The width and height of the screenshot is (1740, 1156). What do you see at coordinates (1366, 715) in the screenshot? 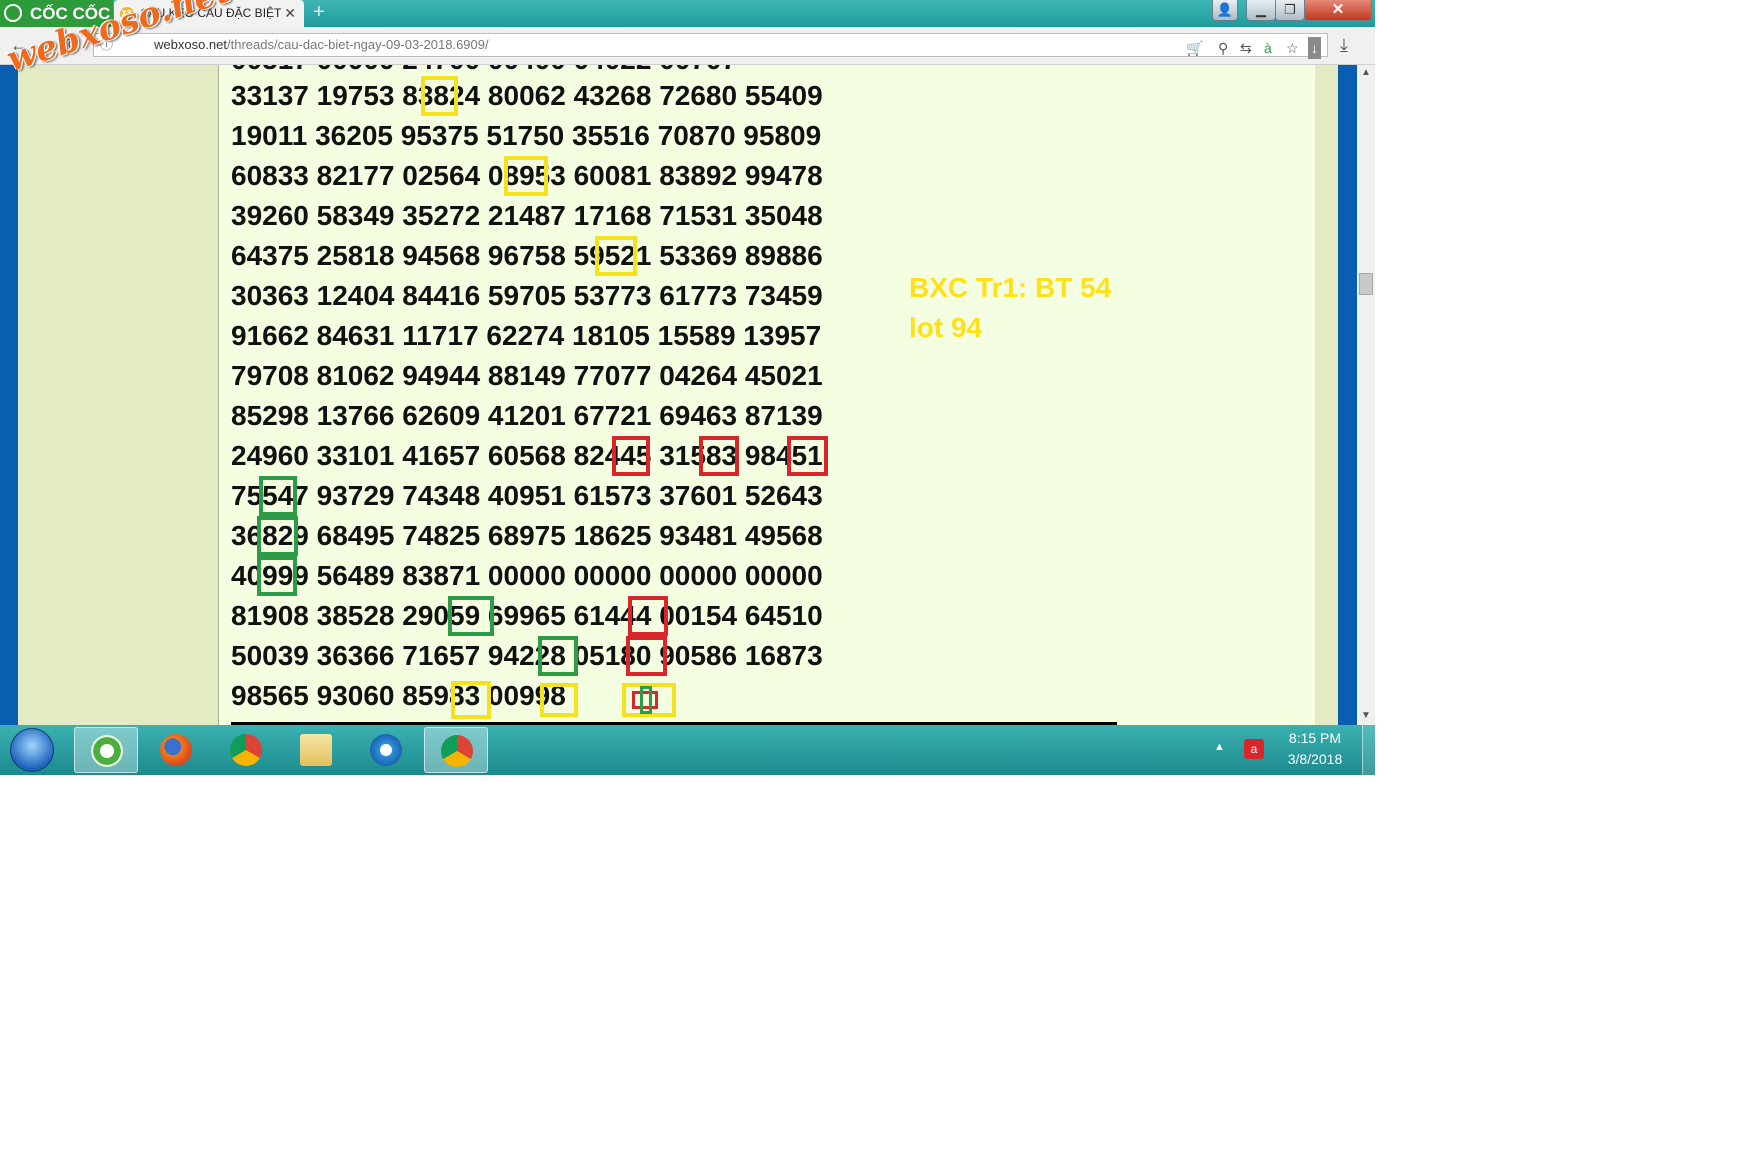
I see `scroll-down-icon: ▼` at bounding box center [1366, 715].